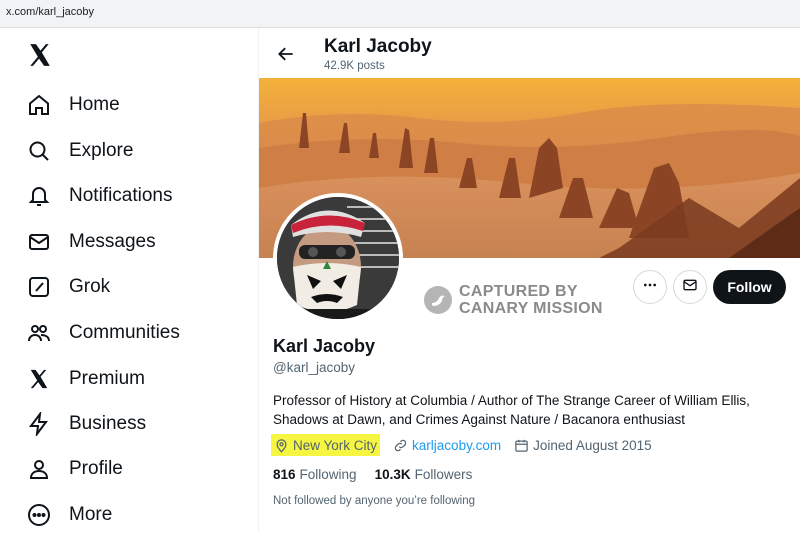 Image resolution: width=800 pixels, height=535 pixels. I want to click on bell-icon, so click(39, 196).